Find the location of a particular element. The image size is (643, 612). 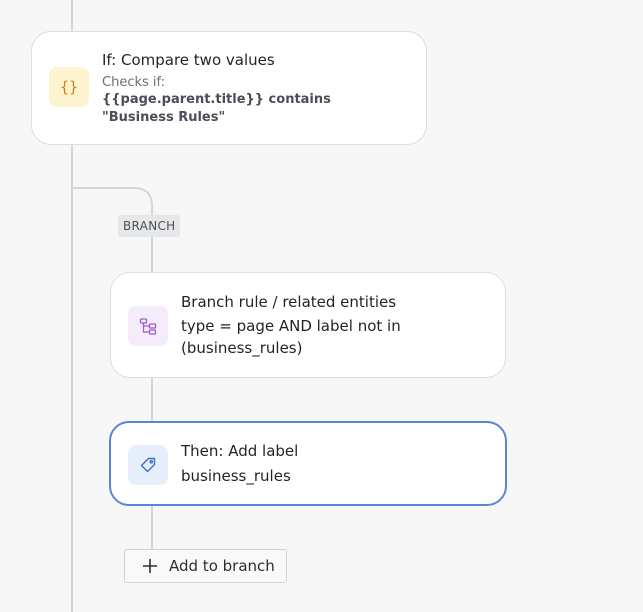

tag-icon is located at coordinates (148, 465).